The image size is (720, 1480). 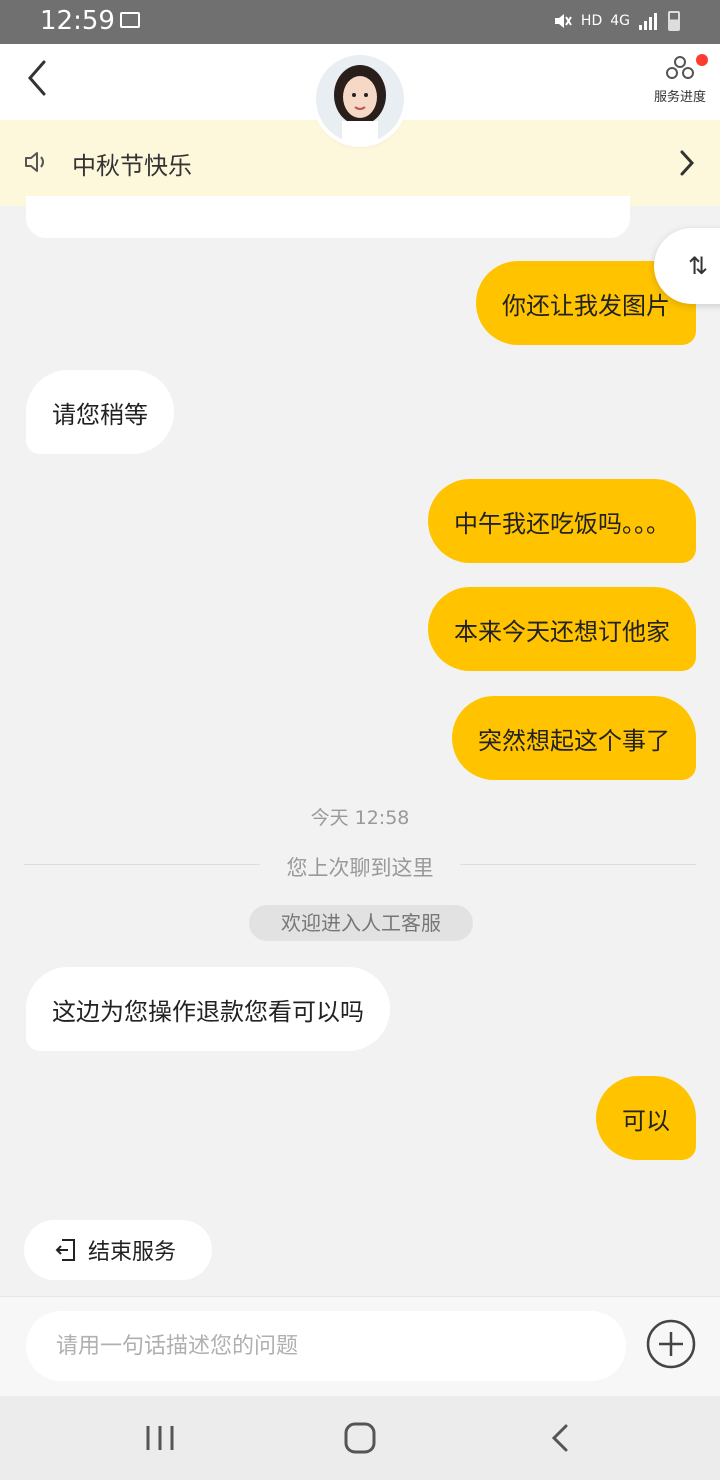 I want to click on system-navigation-bar, so click(x=360, y=1438).